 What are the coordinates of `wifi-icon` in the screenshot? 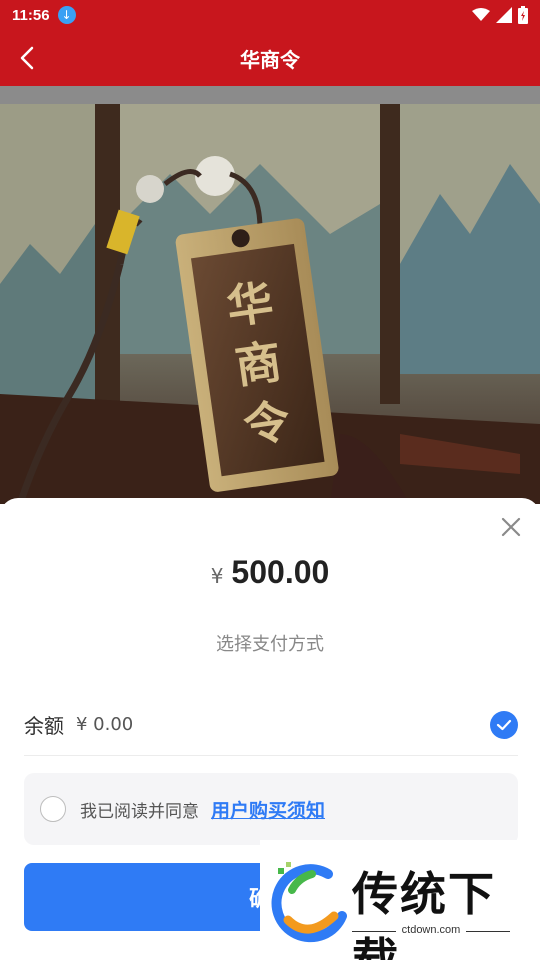 It's located at (481, 14).